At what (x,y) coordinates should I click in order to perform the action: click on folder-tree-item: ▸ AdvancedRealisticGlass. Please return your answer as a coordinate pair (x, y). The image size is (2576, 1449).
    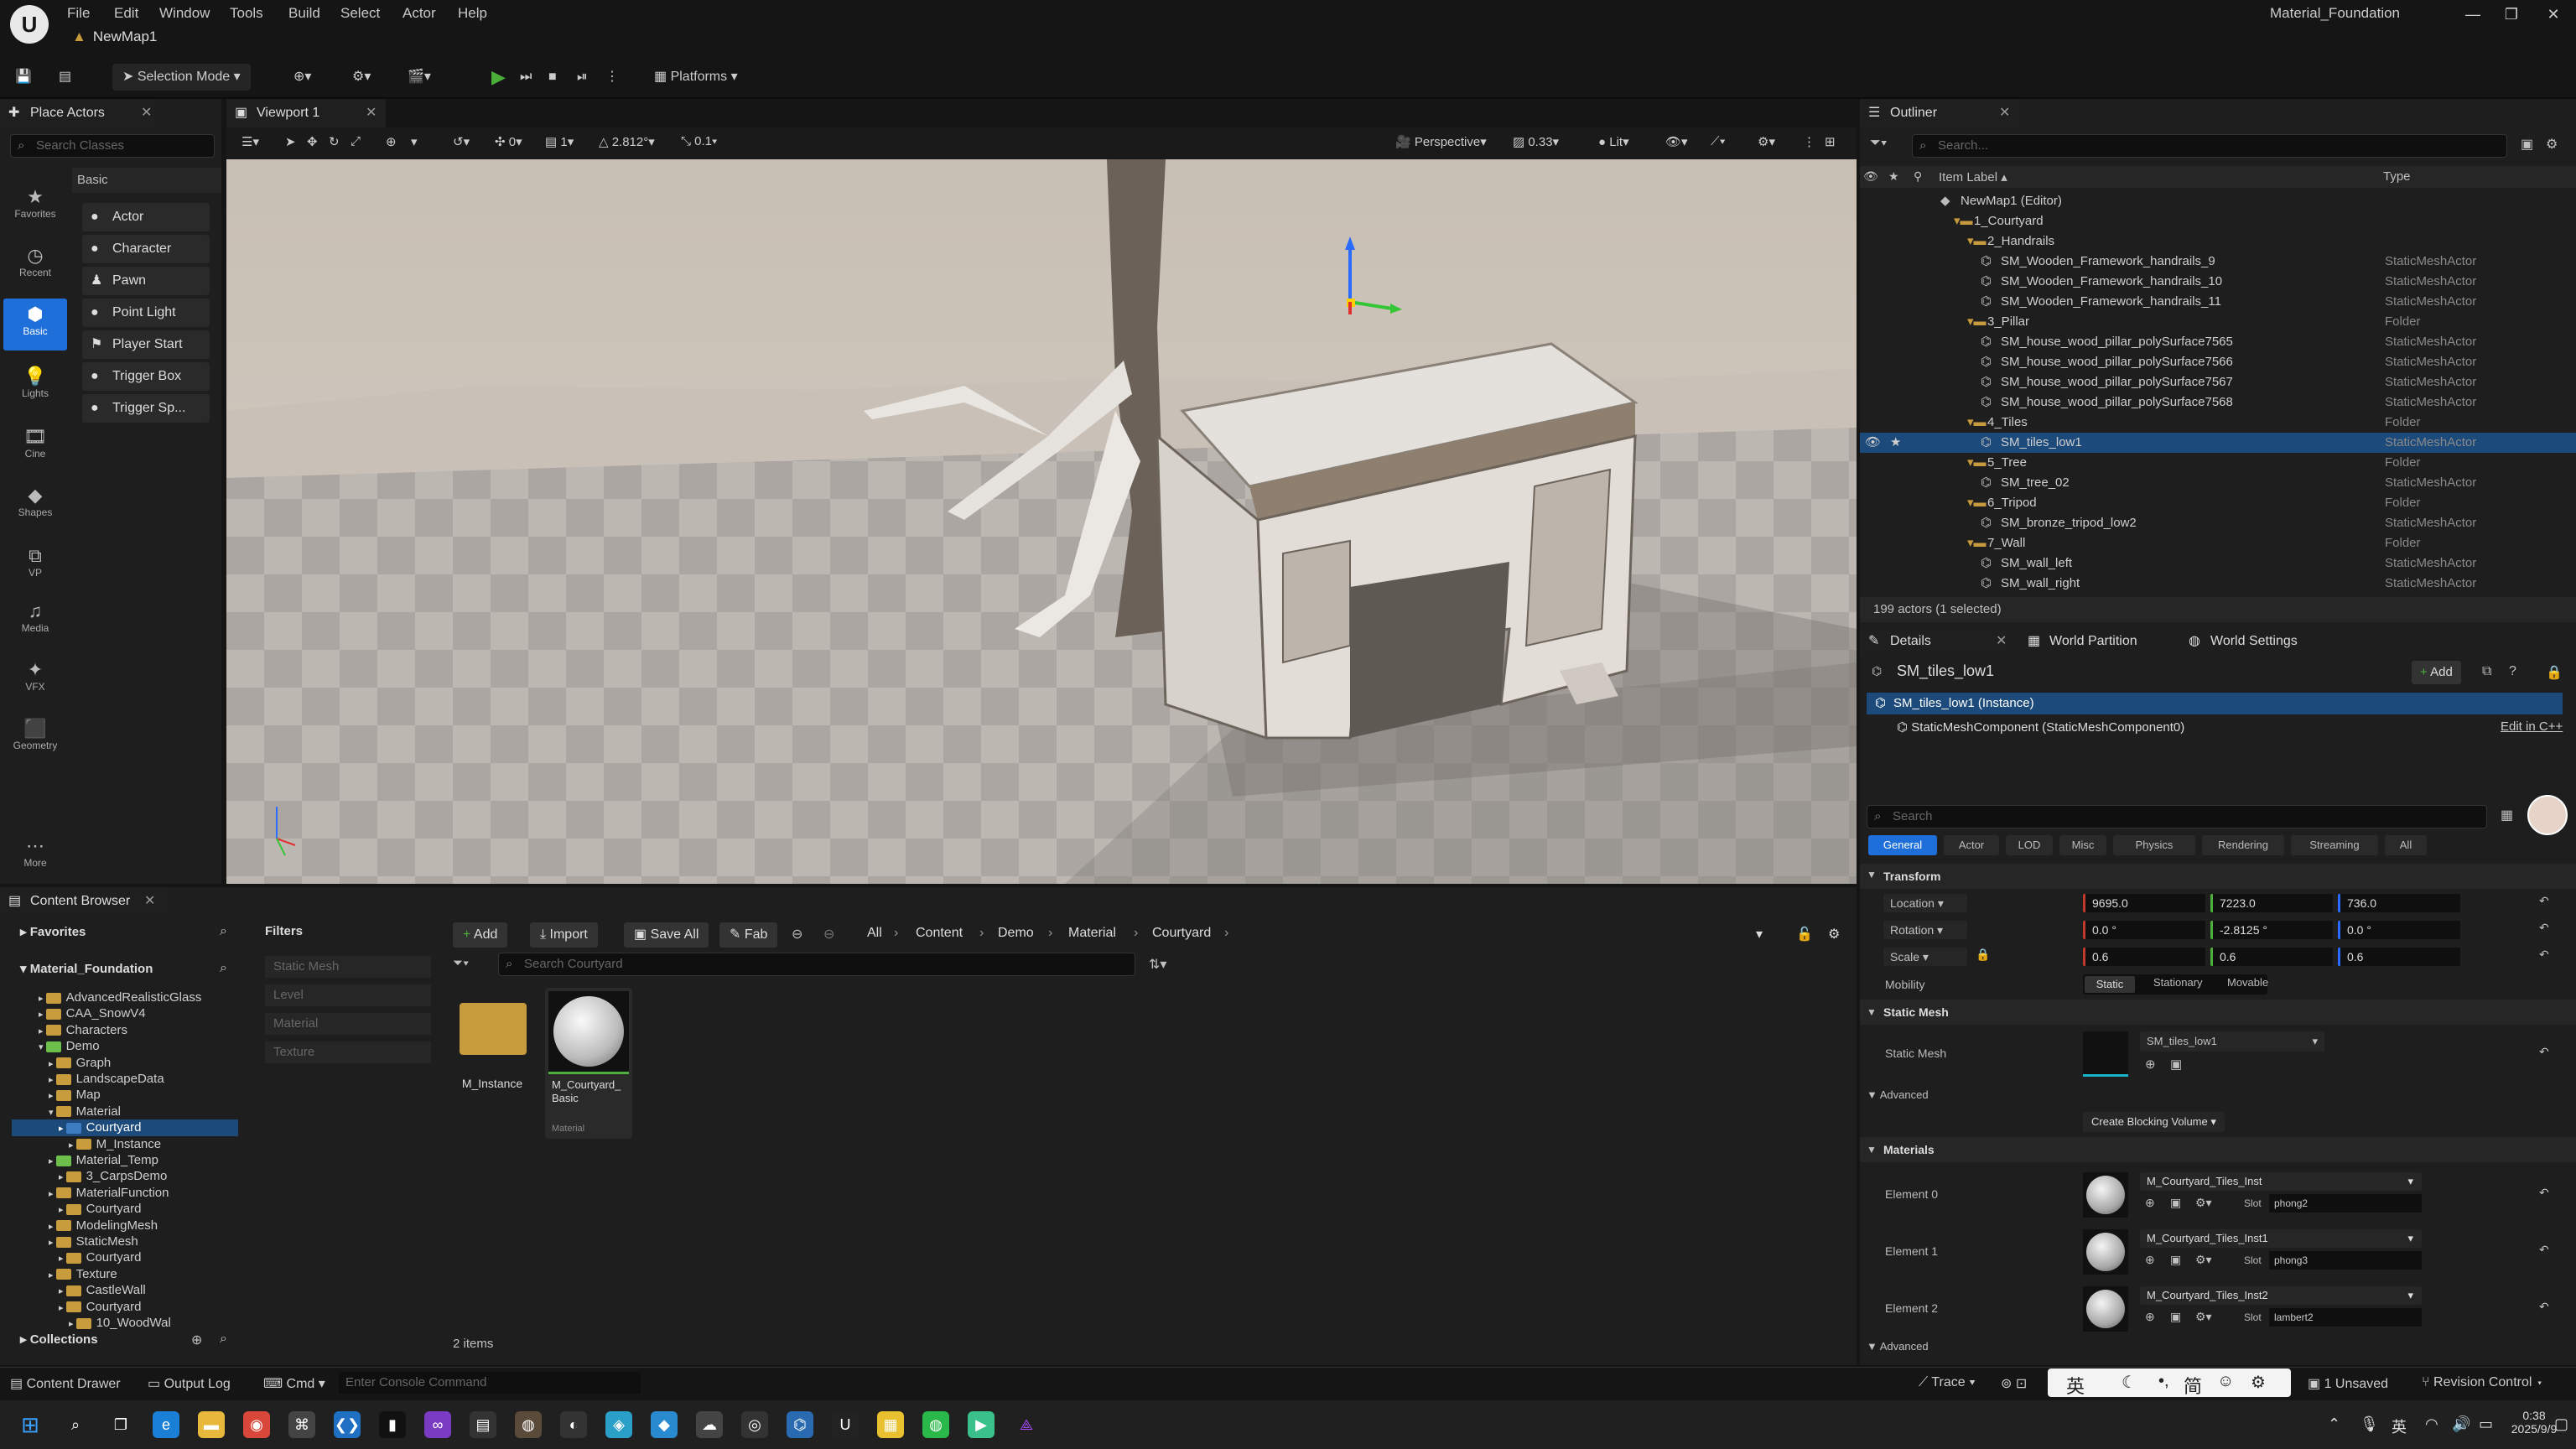
    Looking at the image, I should click on (125, 998).